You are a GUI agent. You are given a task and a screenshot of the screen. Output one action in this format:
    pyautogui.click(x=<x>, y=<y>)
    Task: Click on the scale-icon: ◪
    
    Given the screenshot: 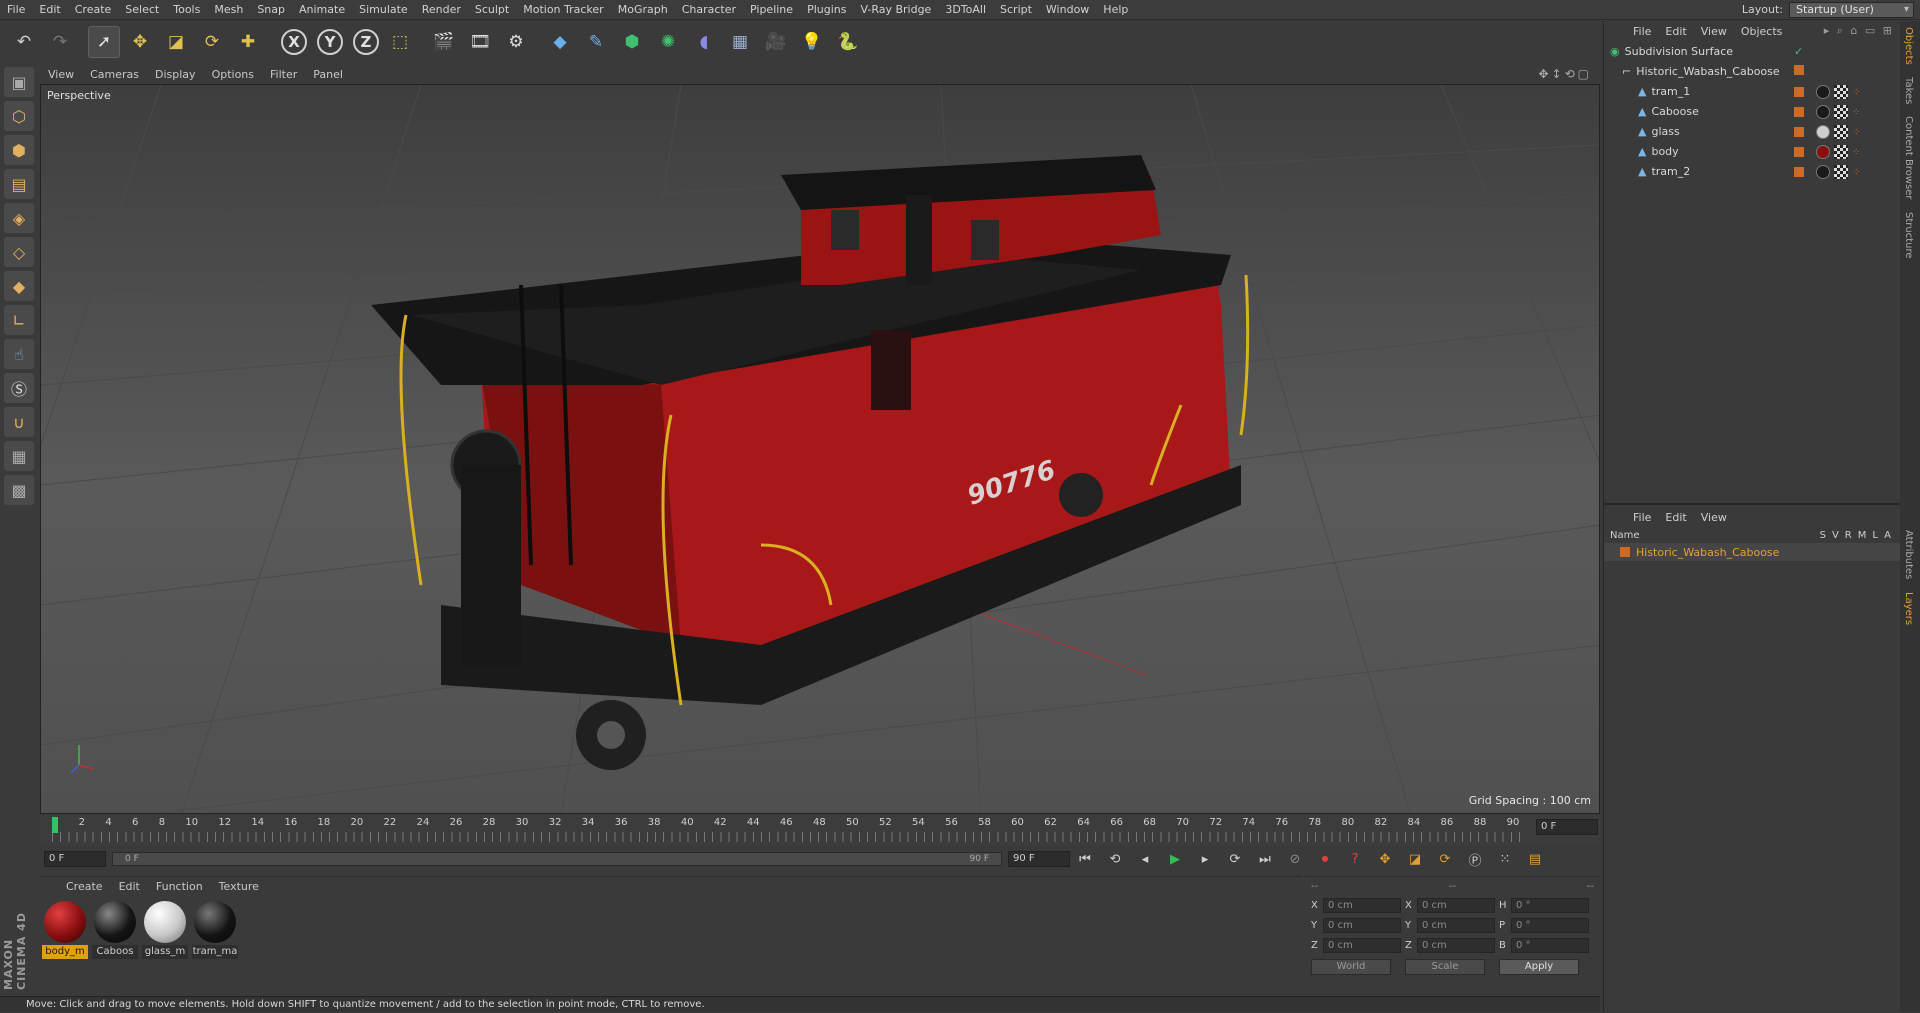 What is the action you would take?
    pyautogui.click(x=176, y=42)
    